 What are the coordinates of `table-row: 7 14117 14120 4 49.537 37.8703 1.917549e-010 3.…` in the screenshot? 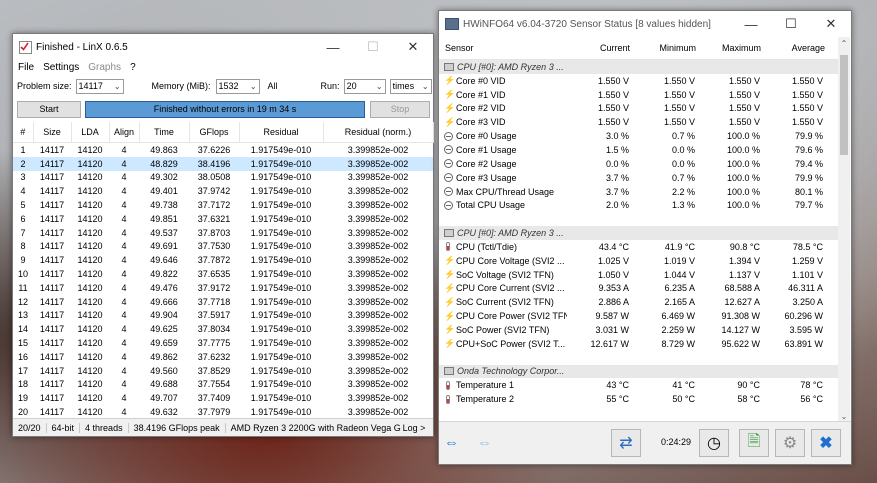 It's located at (223, 233).